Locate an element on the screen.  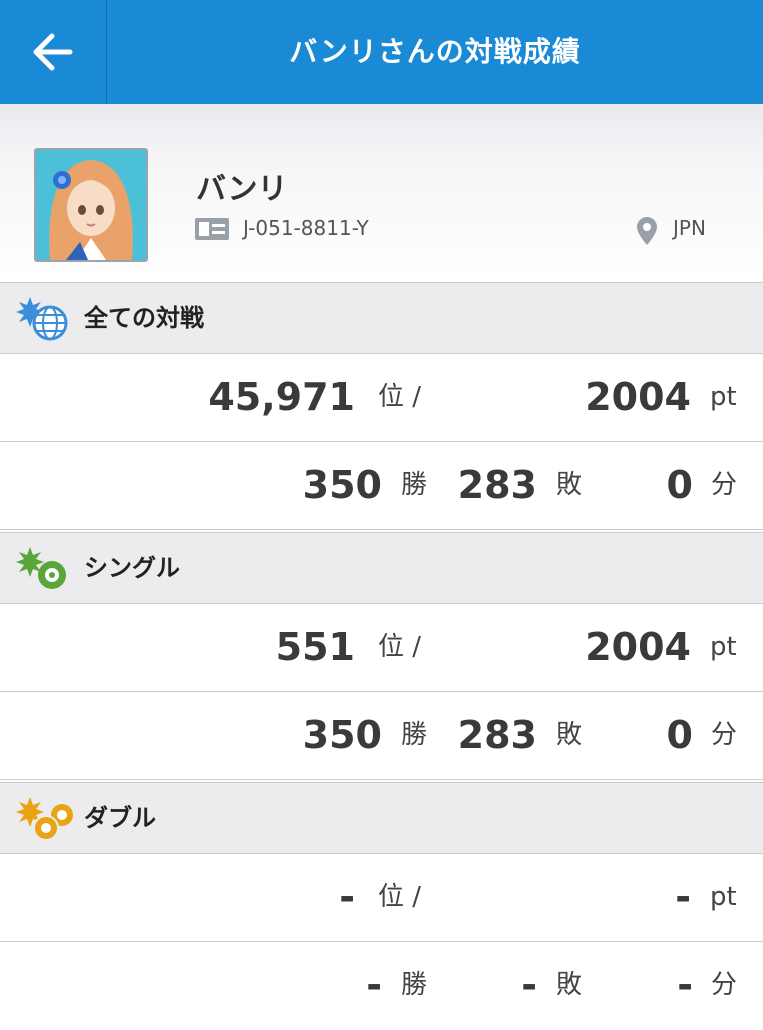
record-row-single: 350 勝 283 敗 0 分 is located at coordinates (381, 736).